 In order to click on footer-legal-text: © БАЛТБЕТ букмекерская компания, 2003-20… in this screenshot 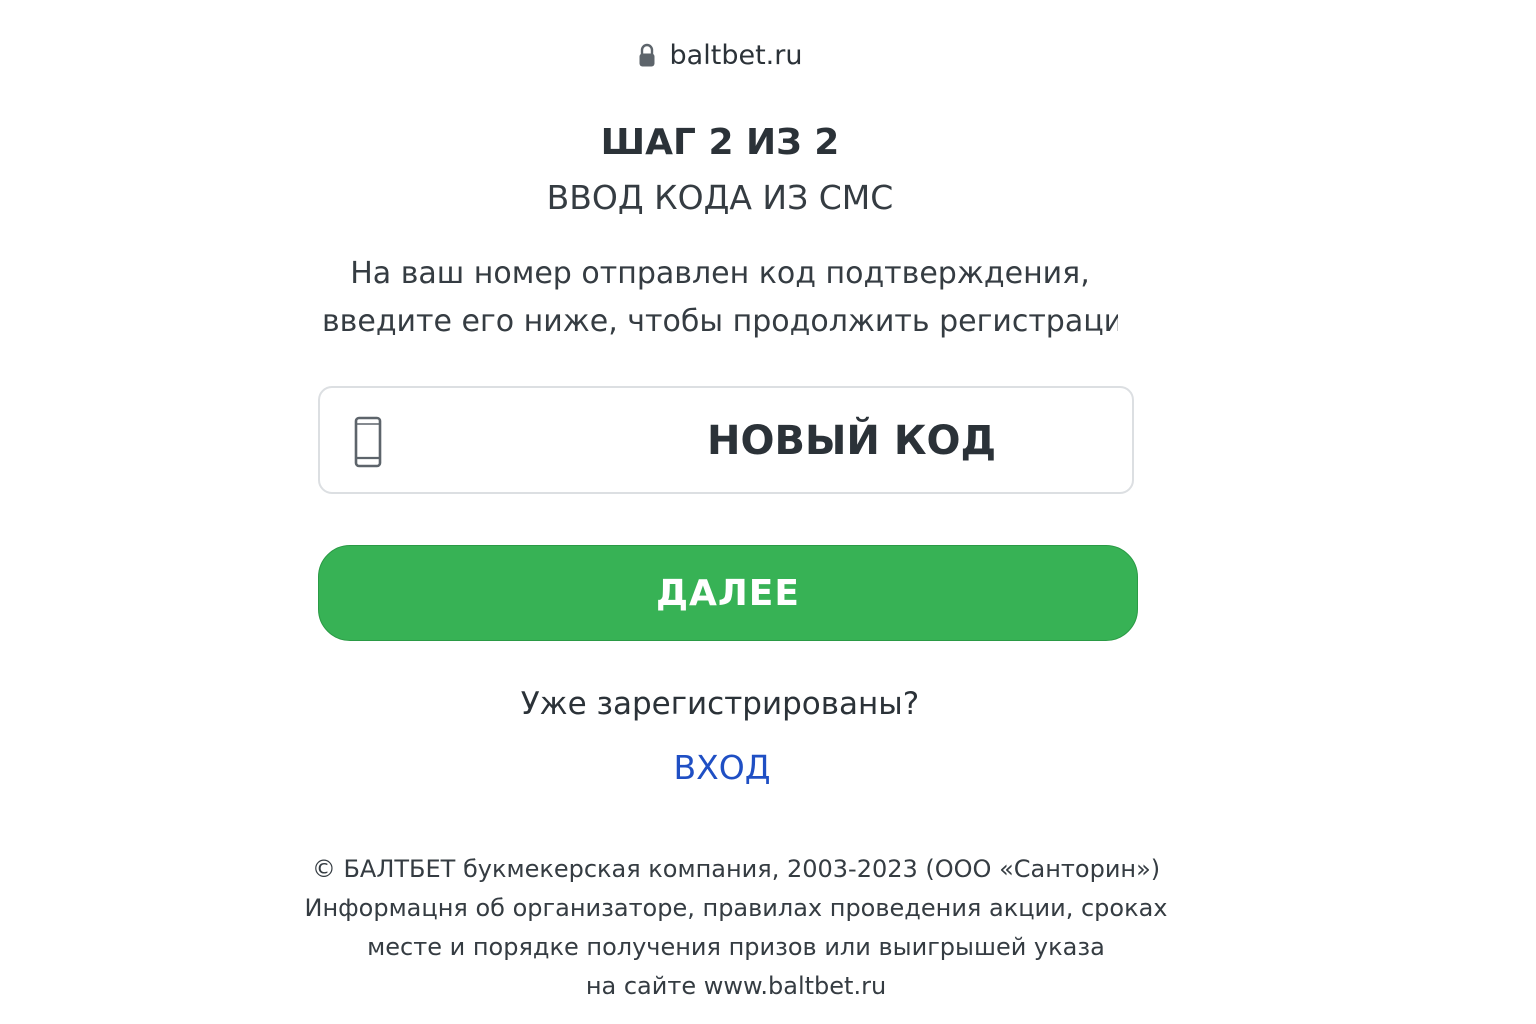, I will do `click(736, 928)`.